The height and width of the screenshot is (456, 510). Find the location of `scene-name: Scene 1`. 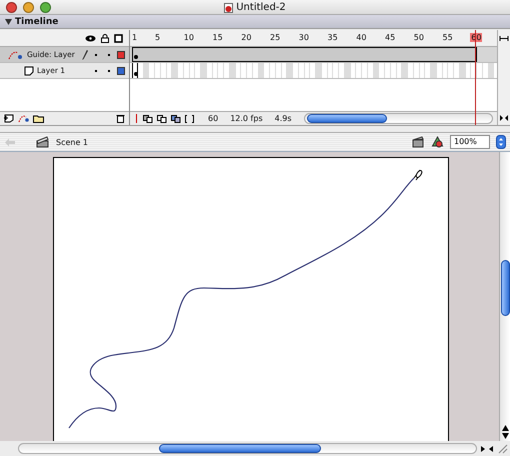

scene-name: Scene 1 is located at coordinates (73, 142).